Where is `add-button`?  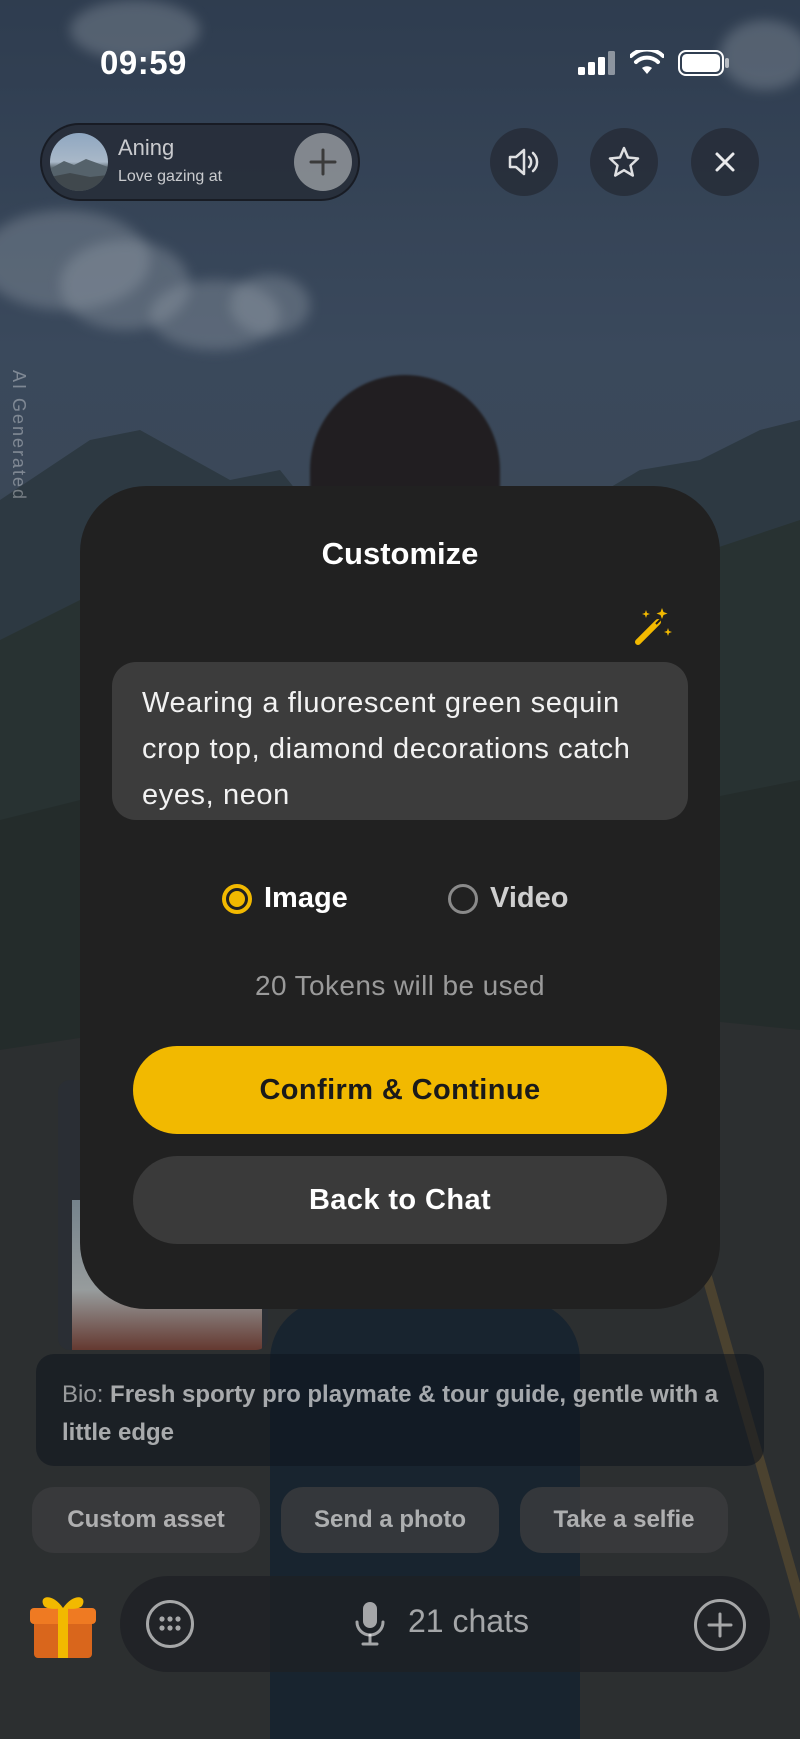 add-button is located at coordinates (720, 1625).